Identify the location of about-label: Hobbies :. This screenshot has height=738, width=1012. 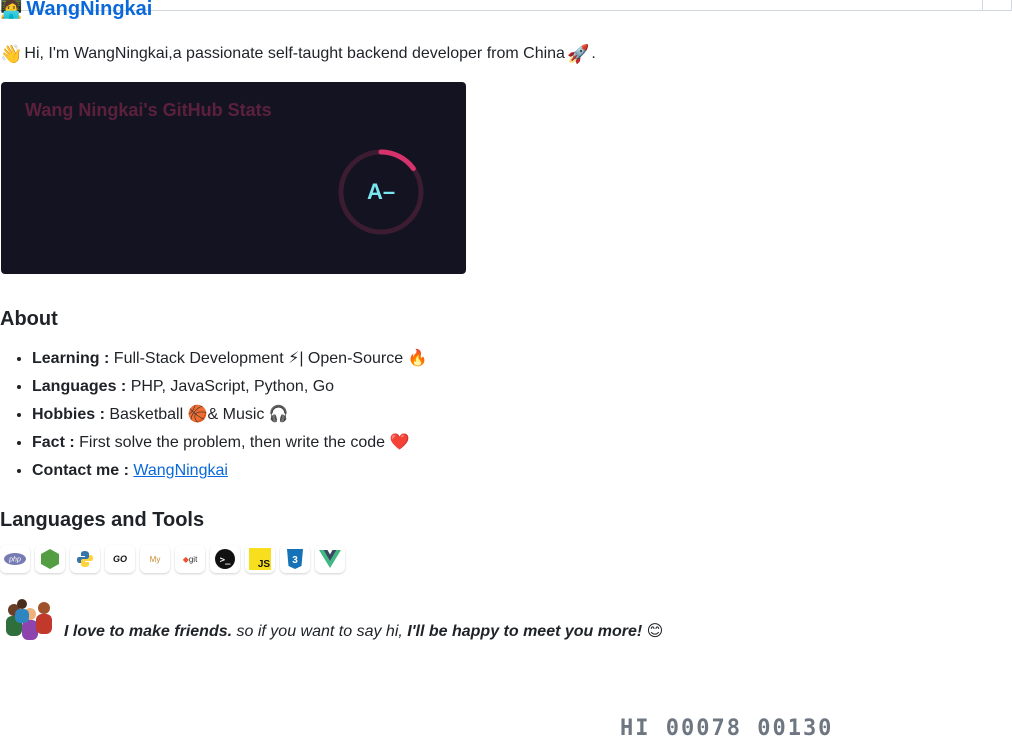
(68, 414).